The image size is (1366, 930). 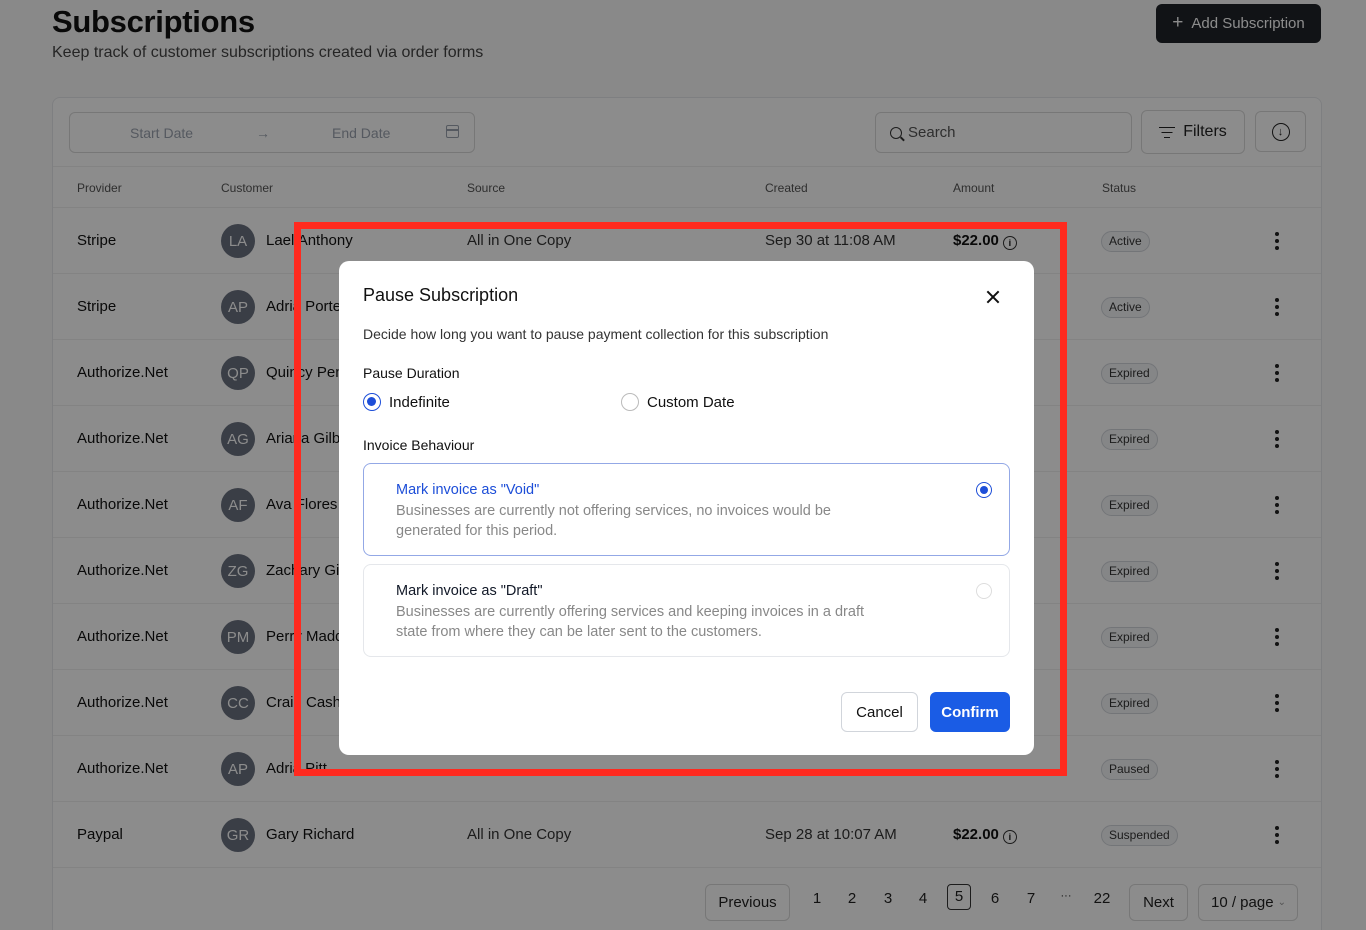 What do you see at coordinates (419, 445) in the screenshot?
I see `invoice-behaviour-label: Invoice Behaviour` at bounding box center [419, 445].